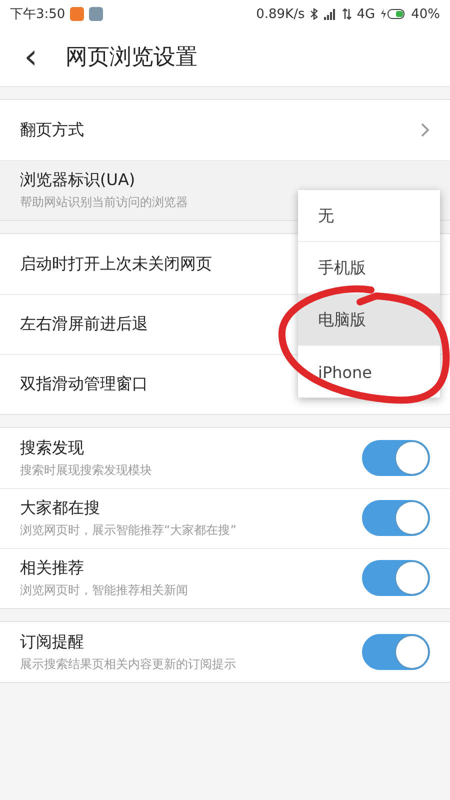 The image size is (450, 800). I want to click on network-type: 4G, so click(366, 14).